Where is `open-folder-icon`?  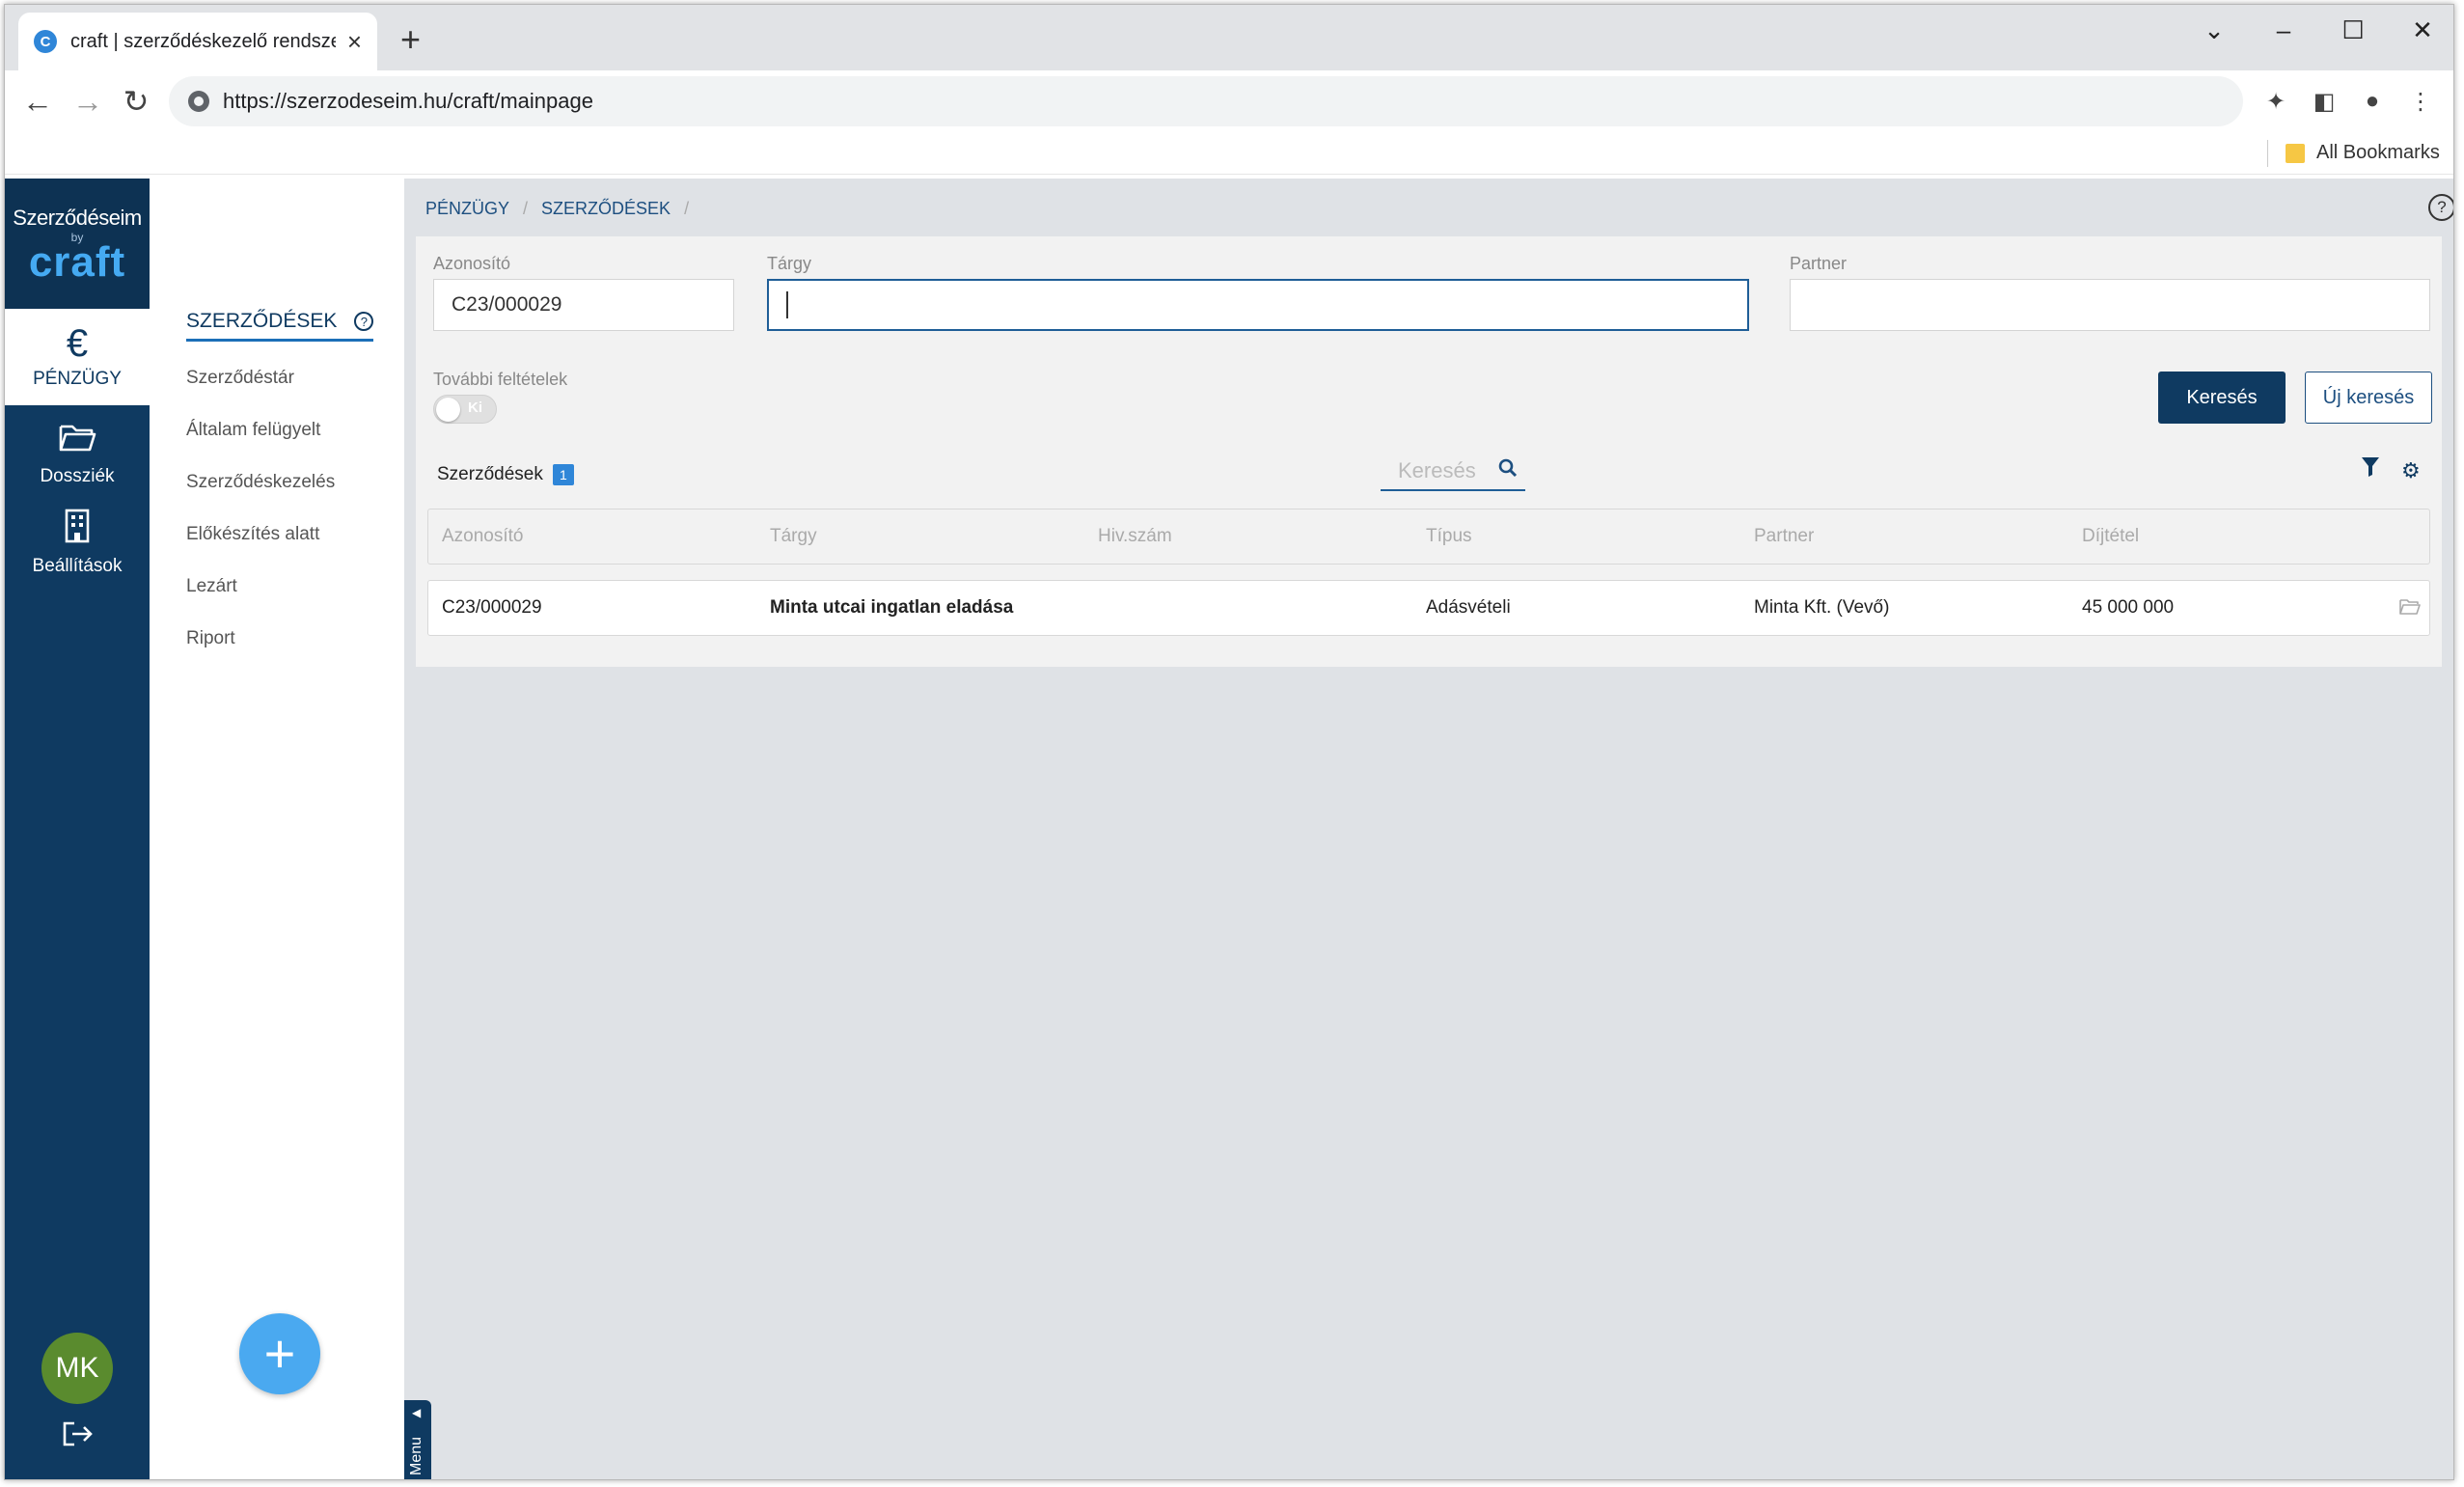
open-folder-icon is located at coordinates (2410, 608).